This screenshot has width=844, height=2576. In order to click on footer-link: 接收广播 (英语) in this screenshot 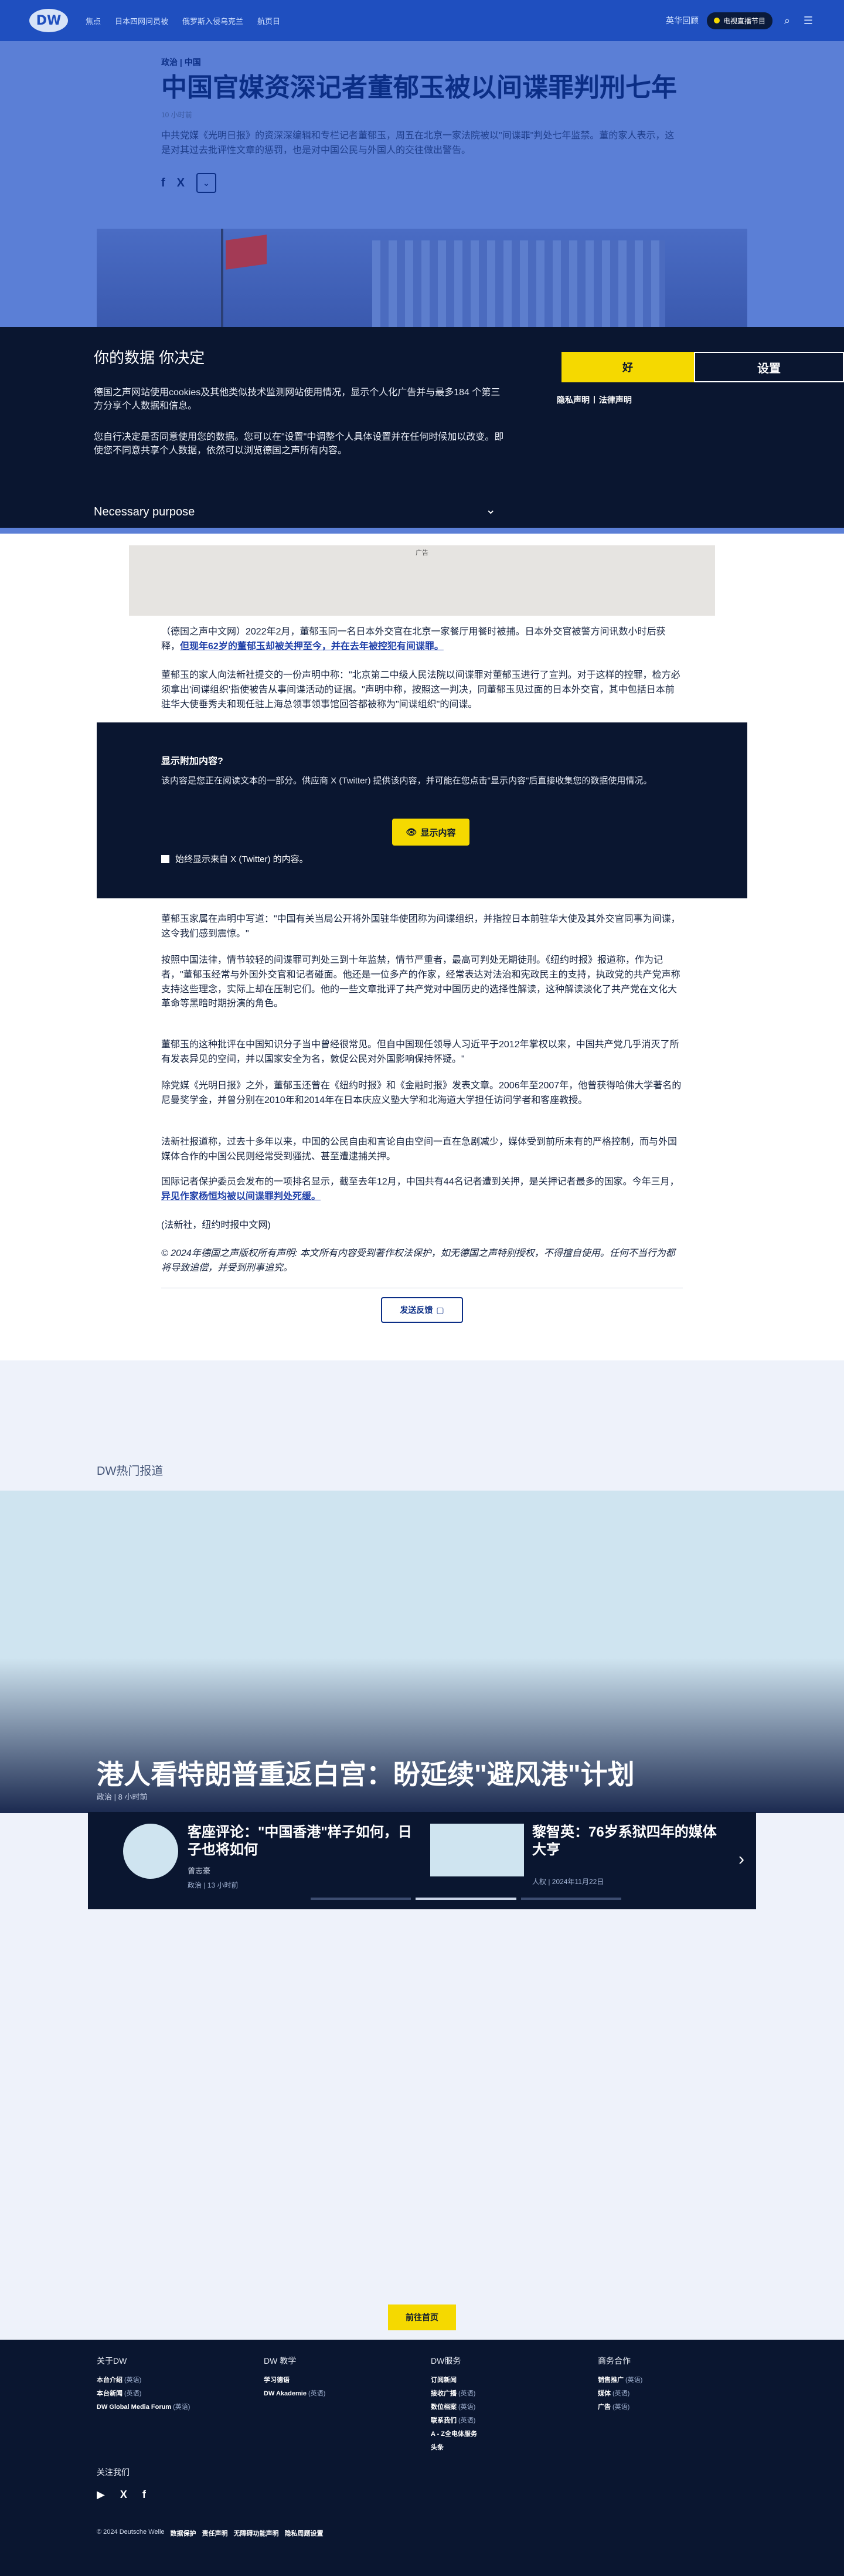, I will do `click(513, 2393)`.